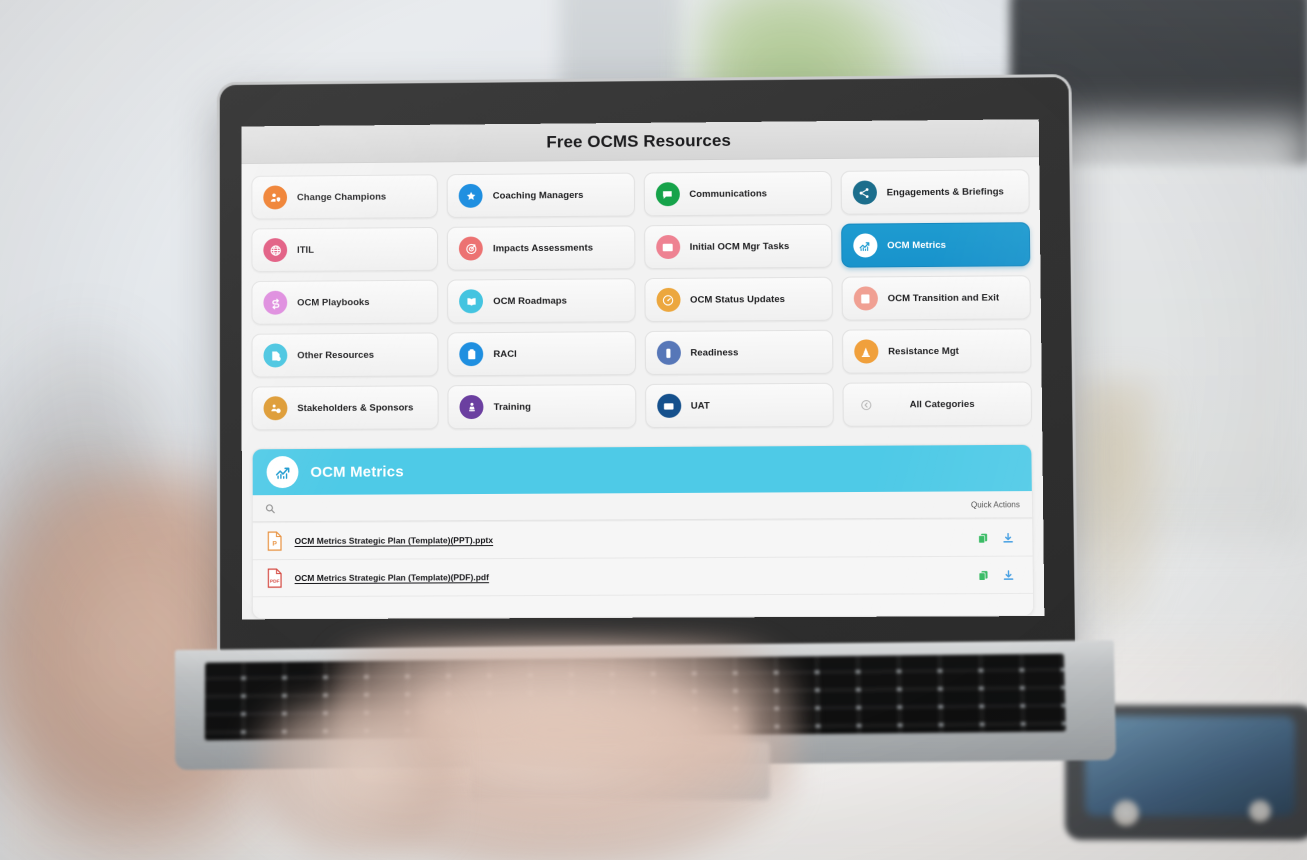  I want to click on file-info-icon, so click(275, 355).